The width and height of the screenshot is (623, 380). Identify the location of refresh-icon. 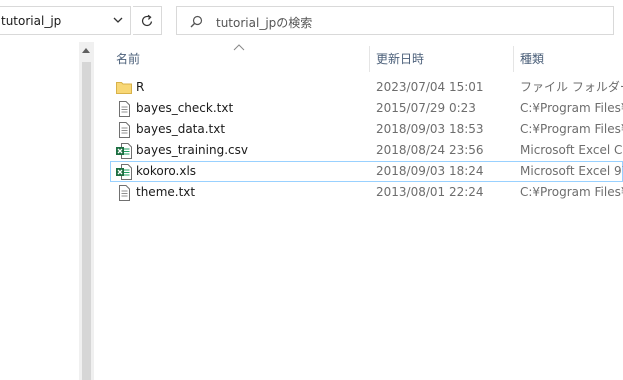
(147, 20).